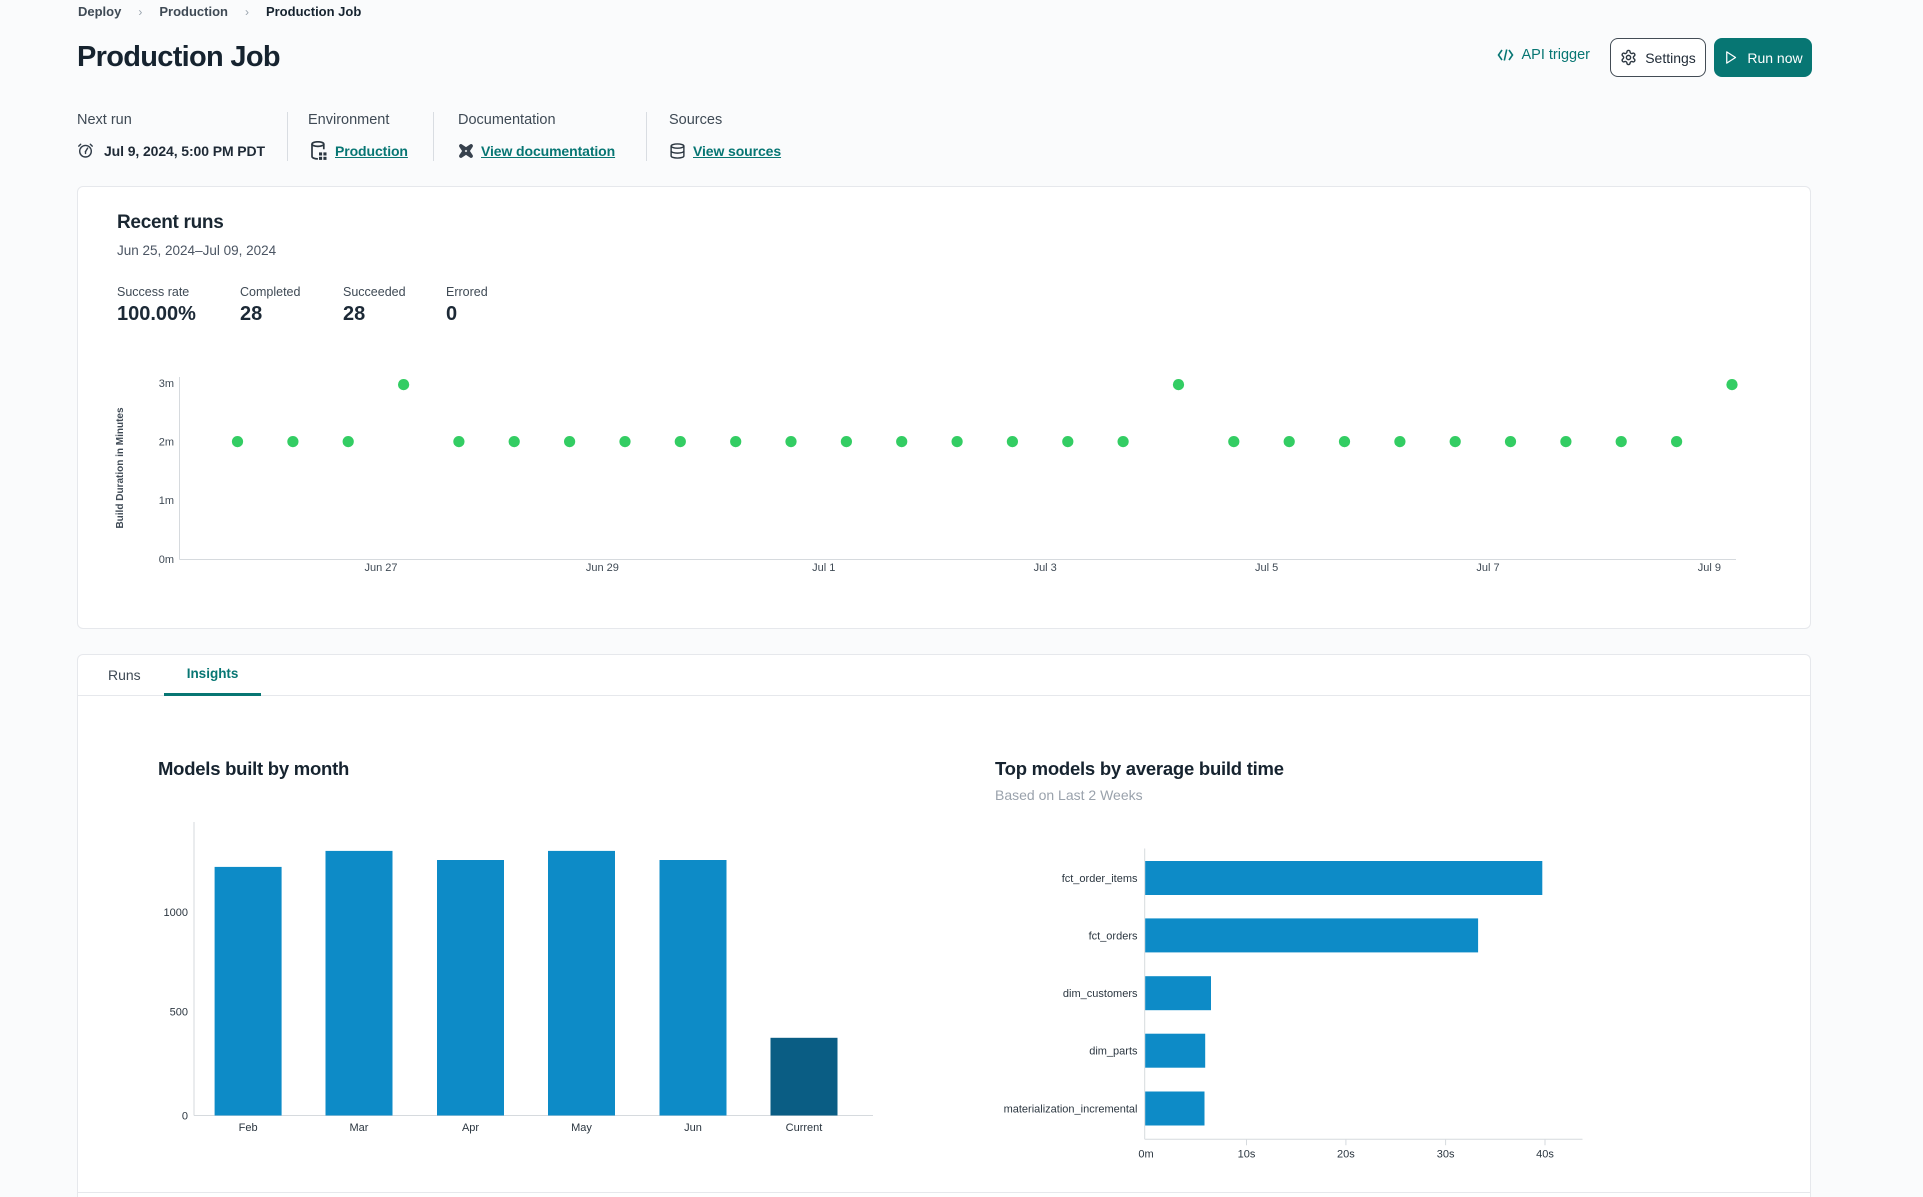  I want to click on svg-text: Jul 3, so click(1045, 568).